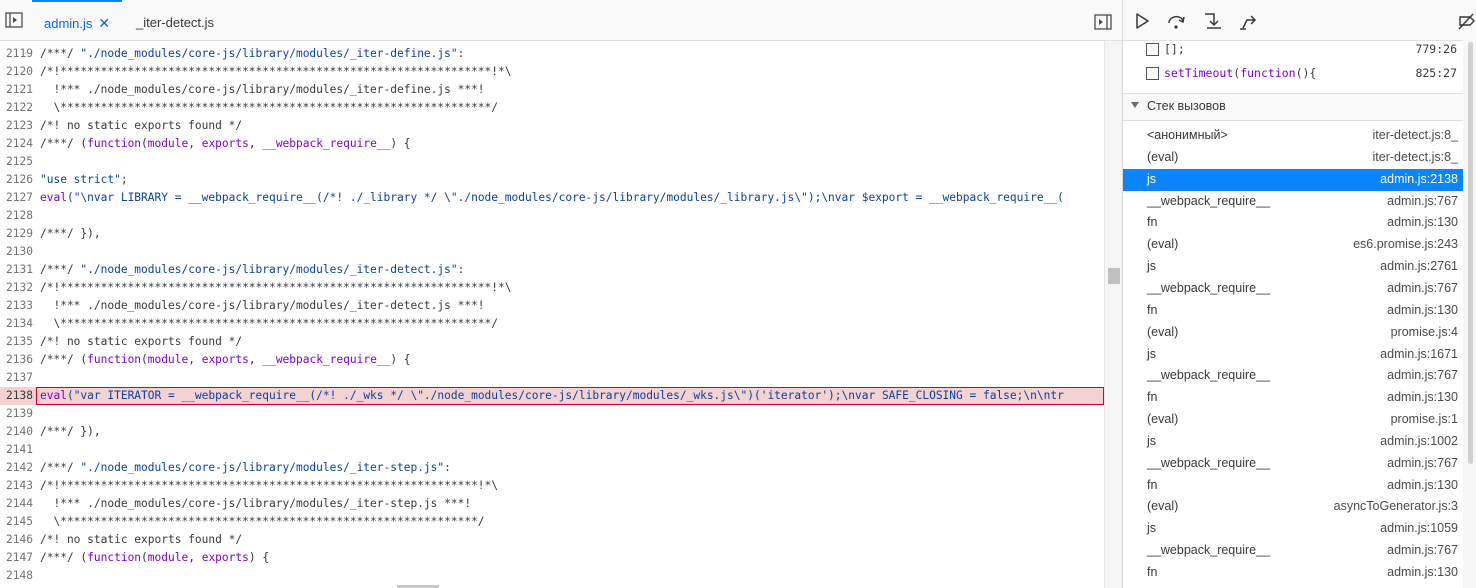 The image size is (1476, 588). Describe the element at coordinates (16, 378) in the screenshot. I see `line-number: 2137` at that location.